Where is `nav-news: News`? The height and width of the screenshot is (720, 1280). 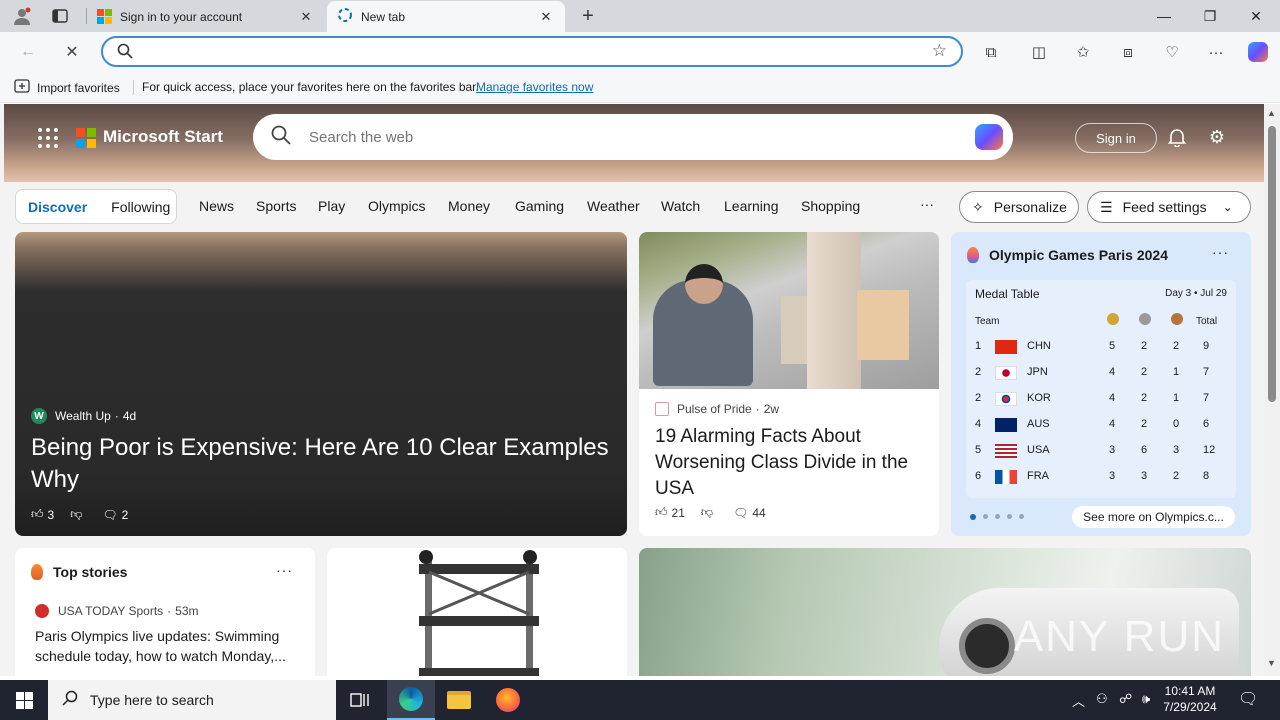
nav-news: News is located at coordinates (216, 206).